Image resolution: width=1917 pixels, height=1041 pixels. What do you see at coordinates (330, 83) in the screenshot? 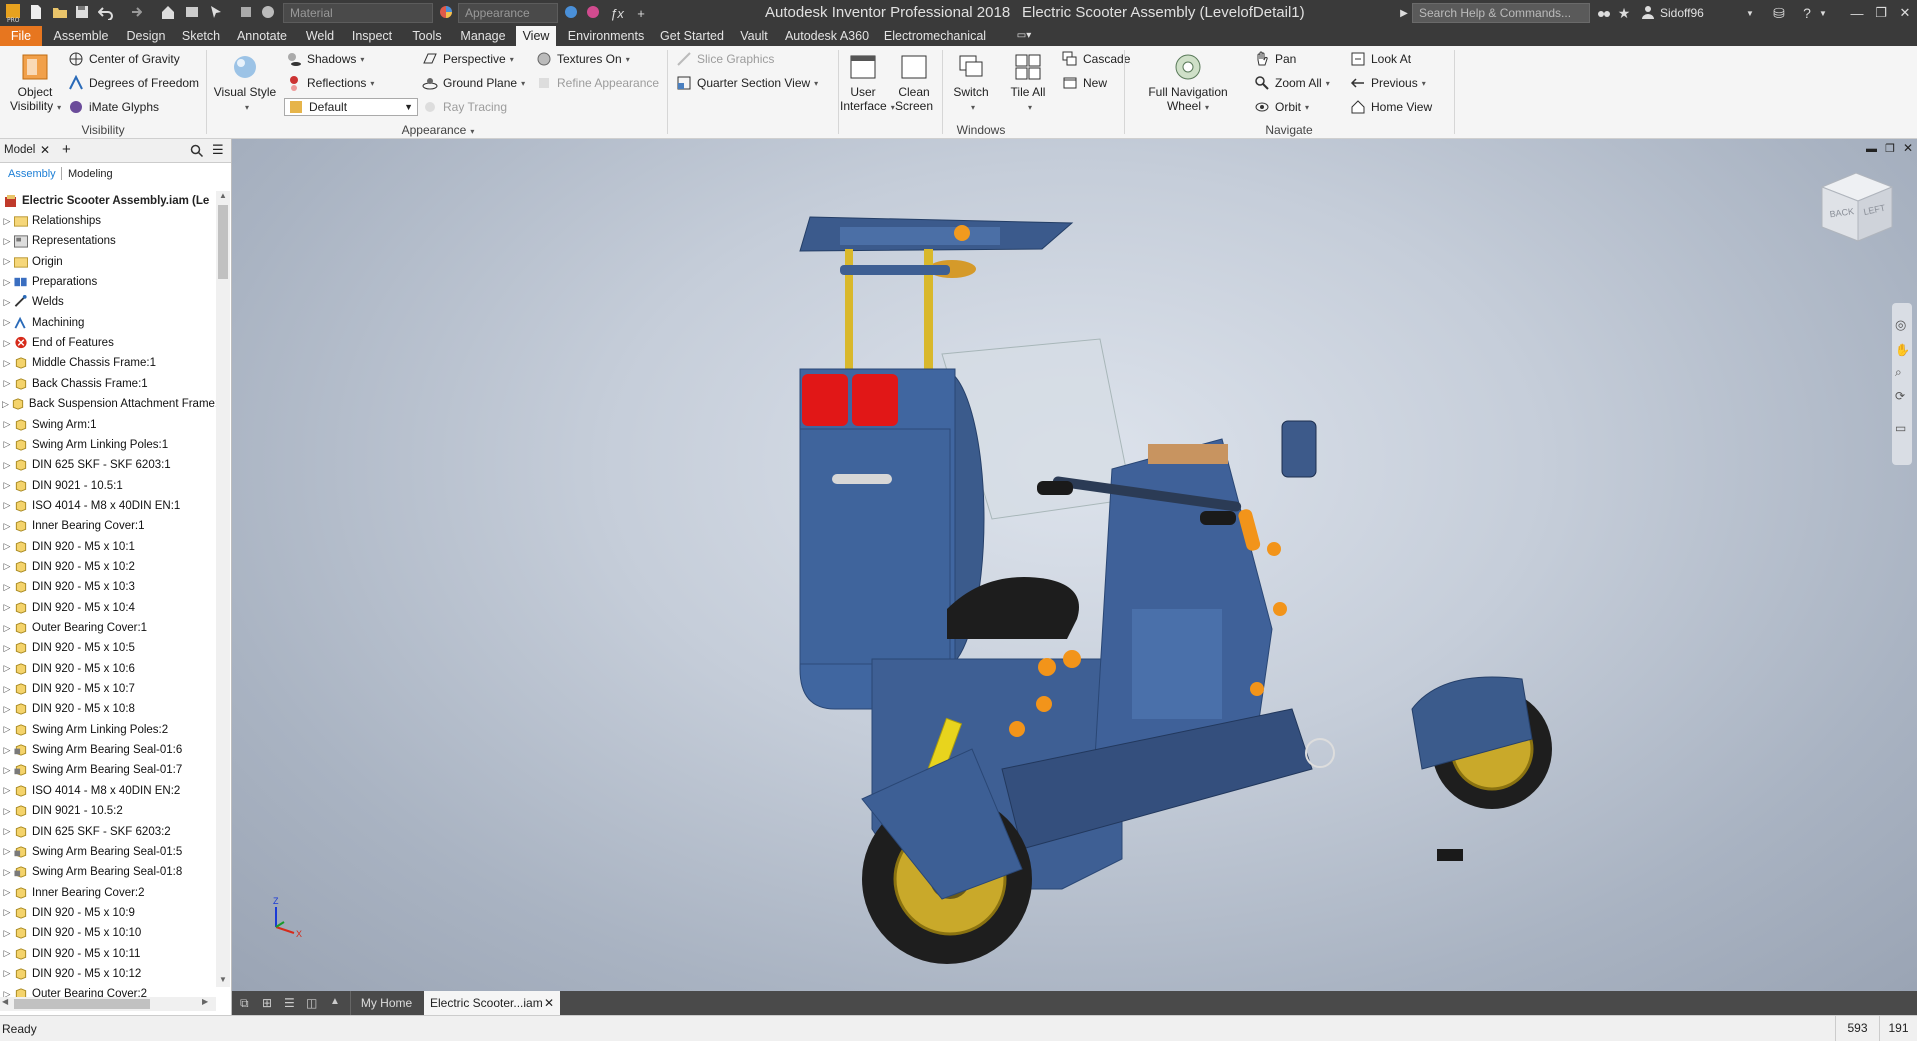
I see `reflections-button: Reflections ▾` at bounding box center [330, 83].